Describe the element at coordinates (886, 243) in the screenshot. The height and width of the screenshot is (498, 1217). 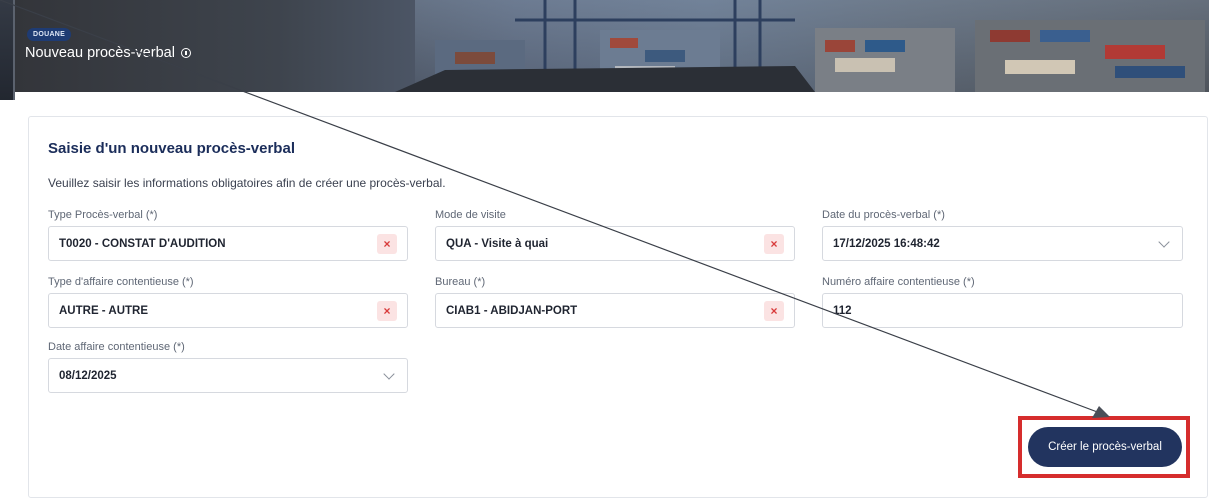
I see `select-value: 17/12/2025 16:48:42` at that location.